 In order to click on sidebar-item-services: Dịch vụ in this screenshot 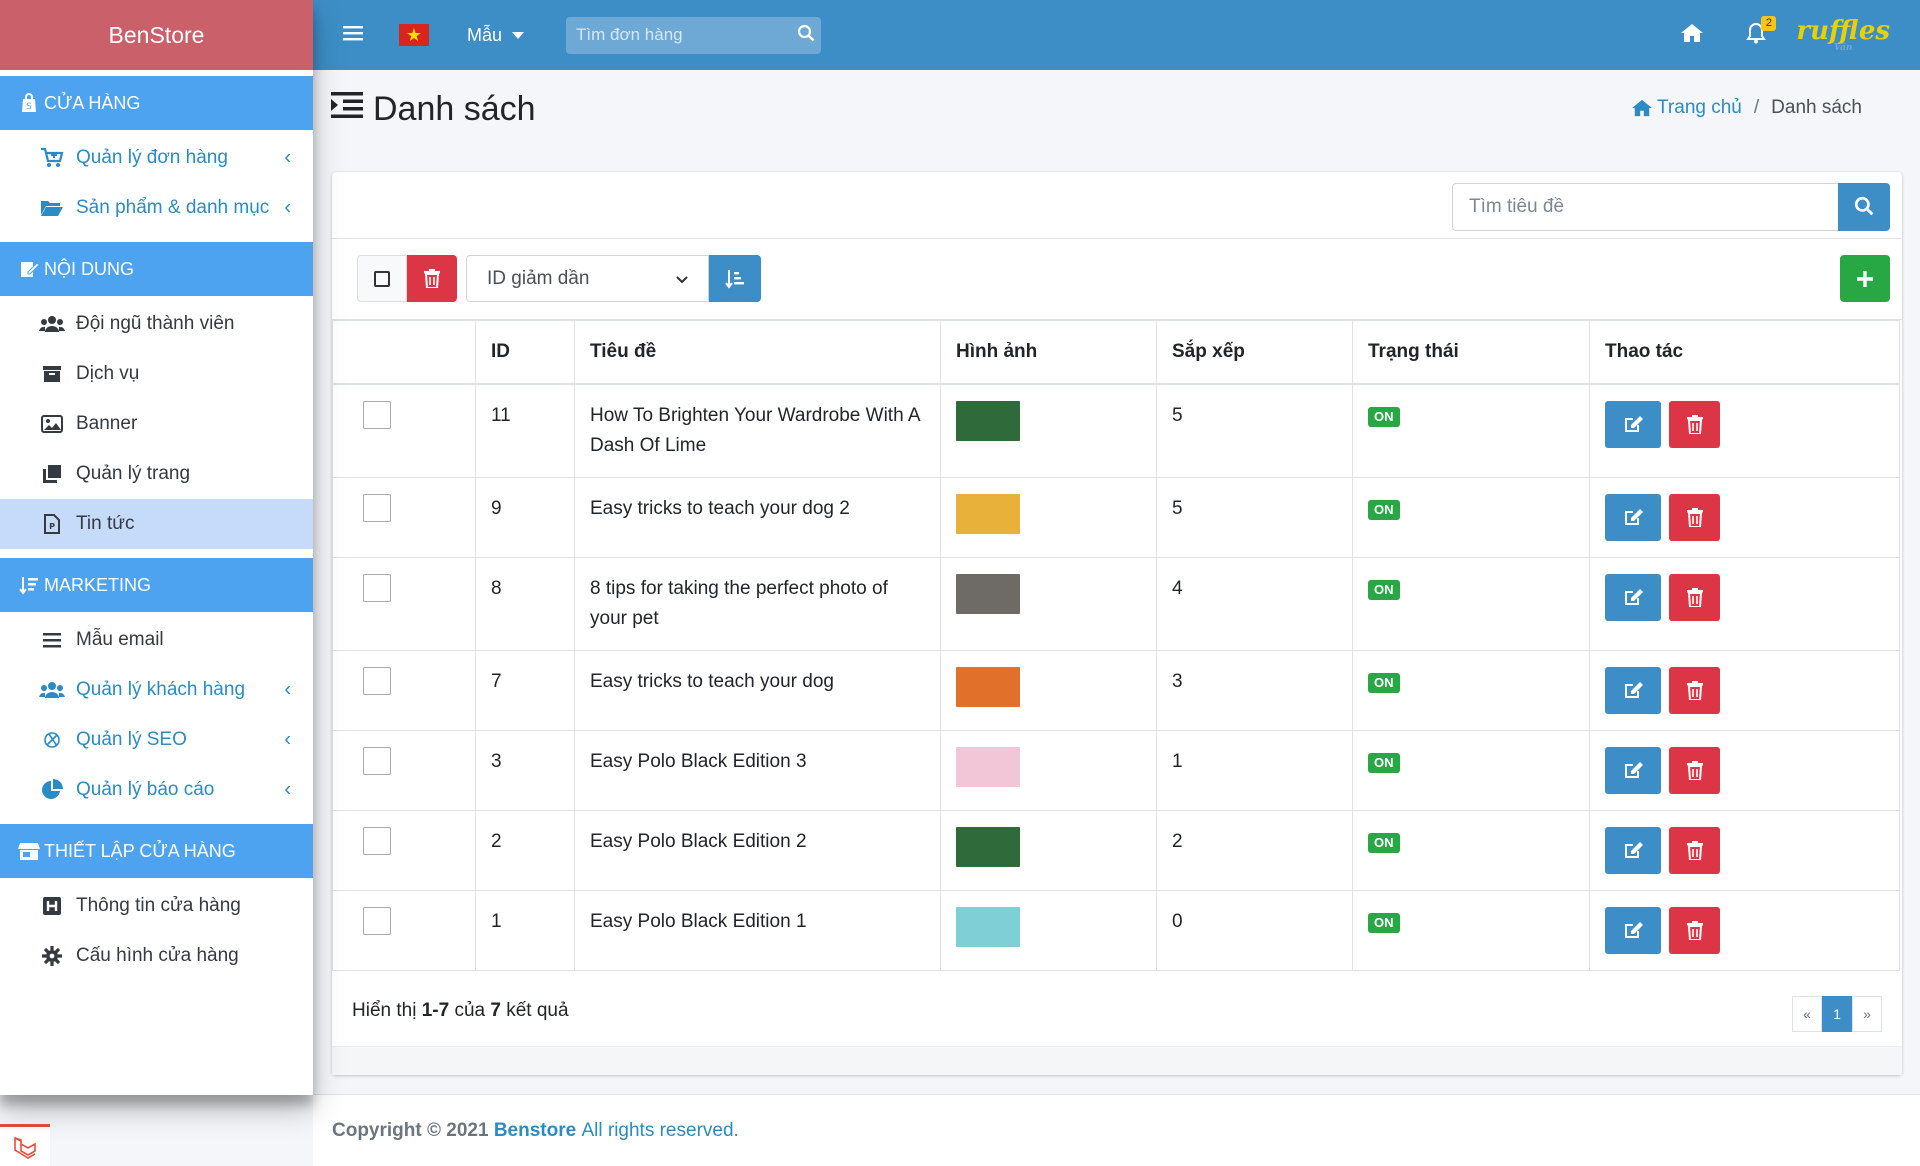, I will do `click(156, 374)`.